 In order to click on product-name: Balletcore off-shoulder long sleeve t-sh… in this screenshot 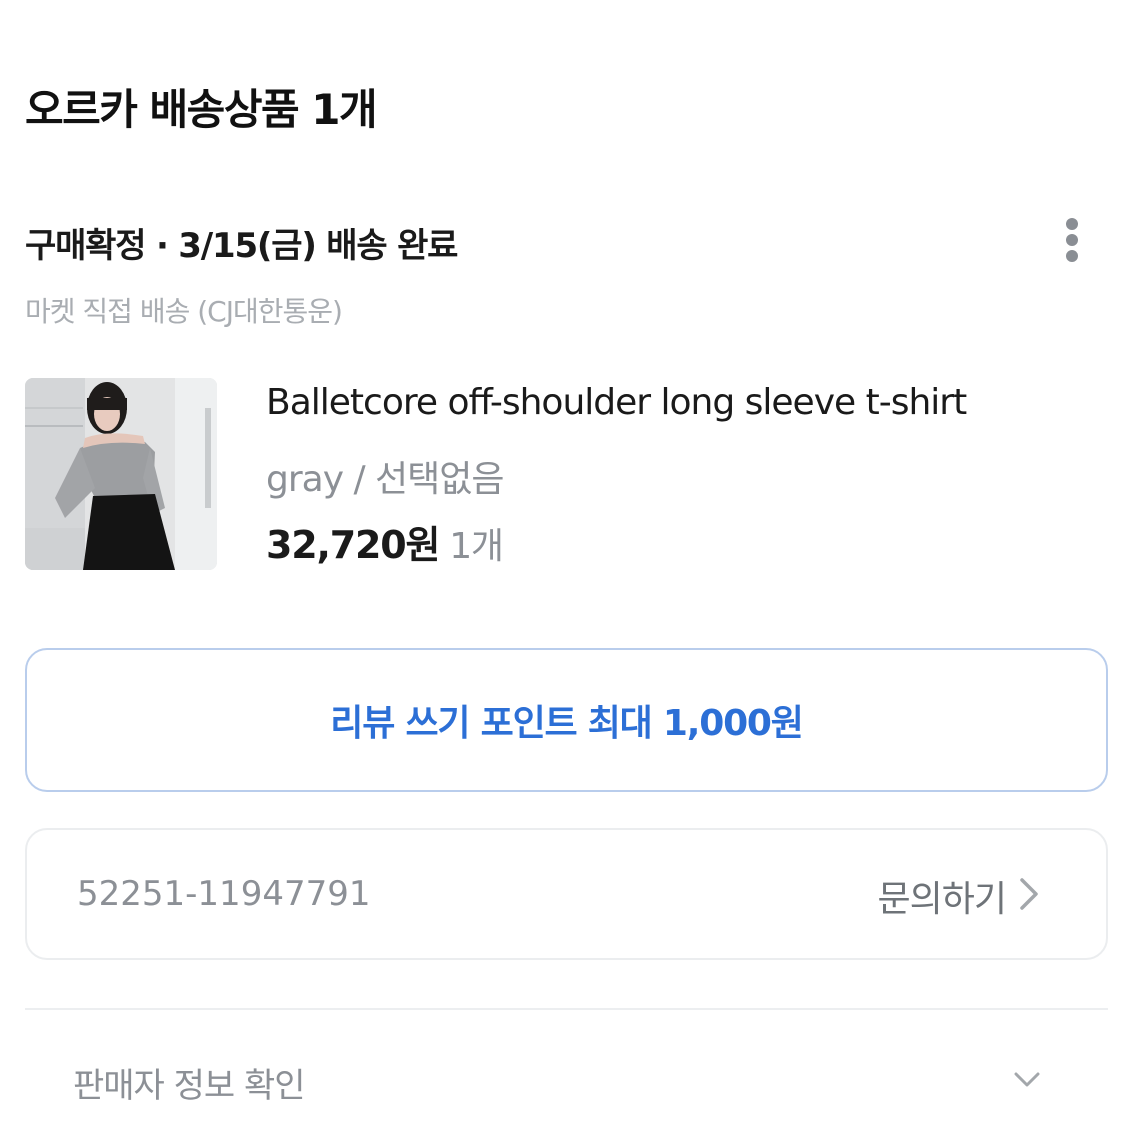, I will do `click(616, 402)`.